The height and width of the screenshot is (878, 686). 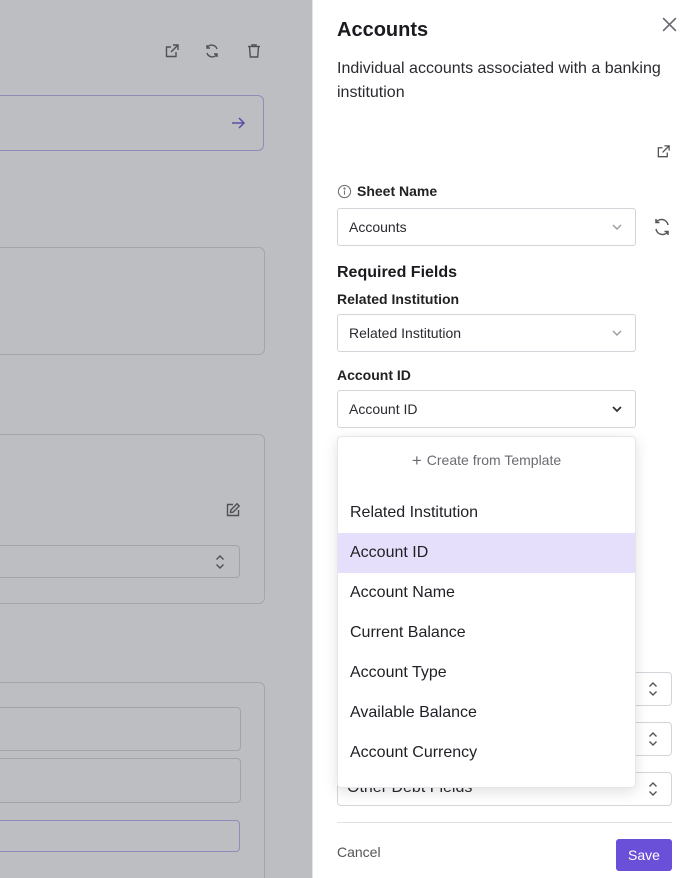 I want to click on sheet-name-label: Sheet Name, so click(x=387, y=191).